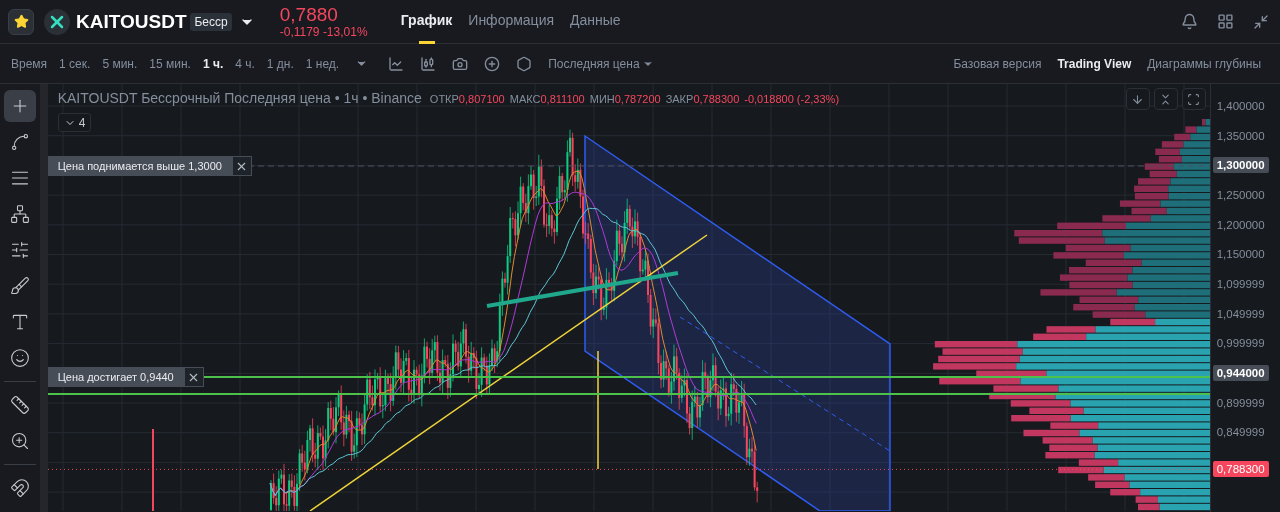 This screenshot has width=1280, height=512. Describe the element at coordinates (57, 21) in the screenshot. I see `logo-icon` at that location.